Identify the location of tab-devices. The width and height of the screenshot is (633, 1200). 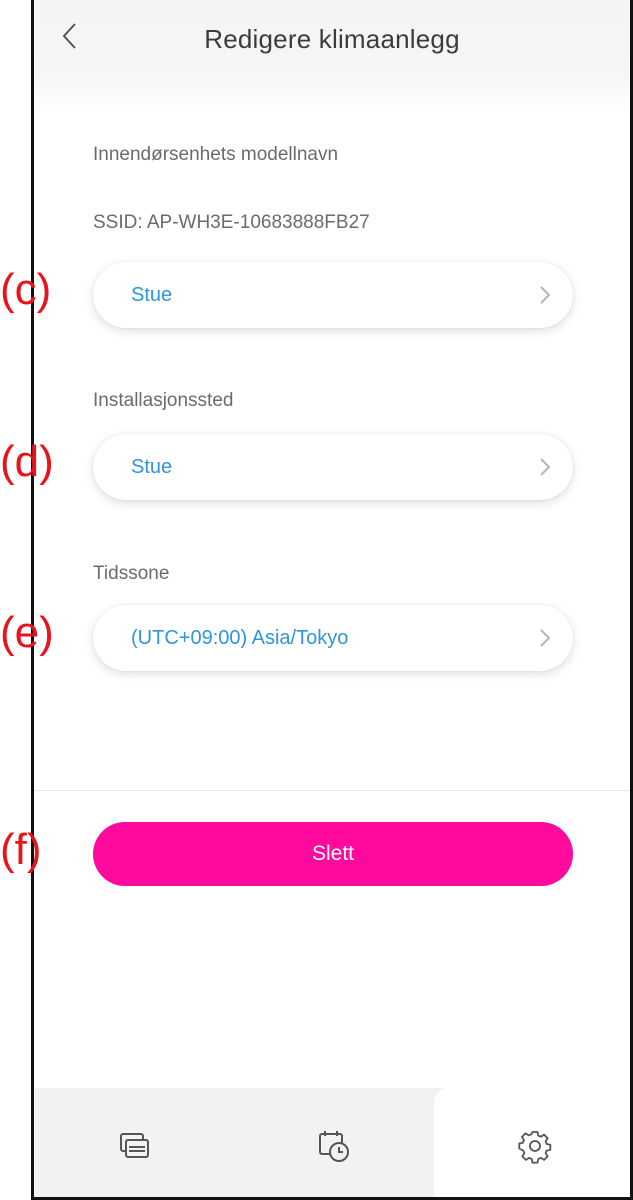
(134, 1142).